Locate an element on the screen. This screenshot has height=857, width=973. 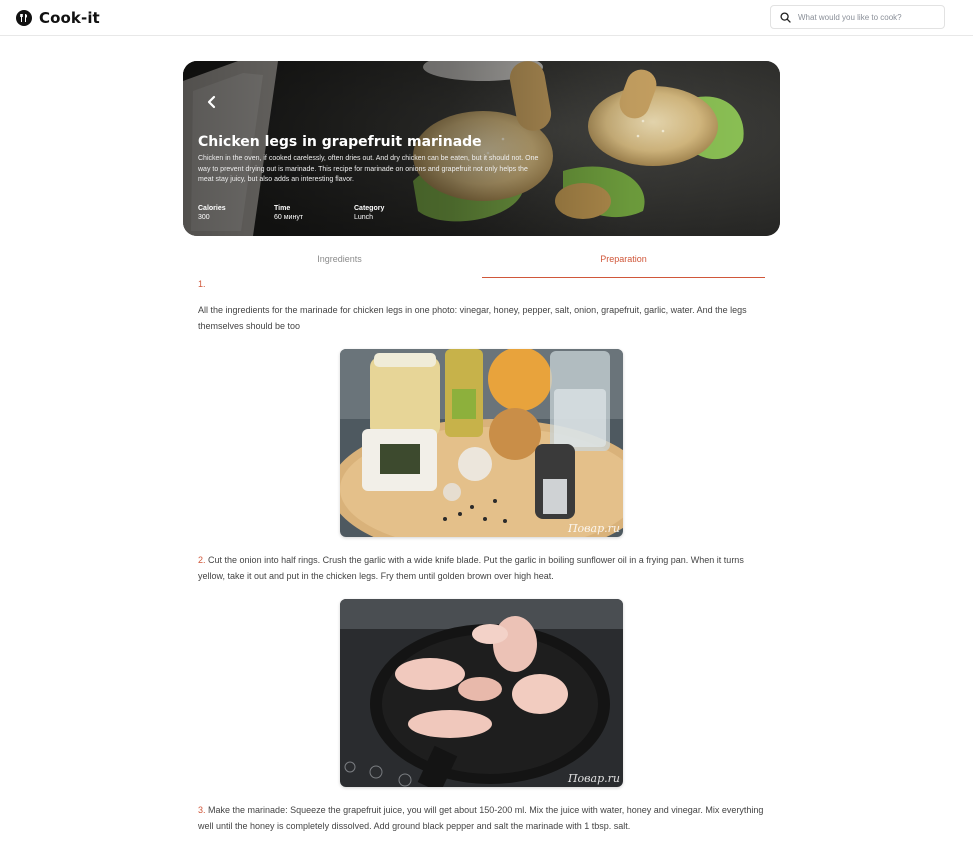
recipe-tabs: Ingredients Preparation is located at coordinates (481, 264).